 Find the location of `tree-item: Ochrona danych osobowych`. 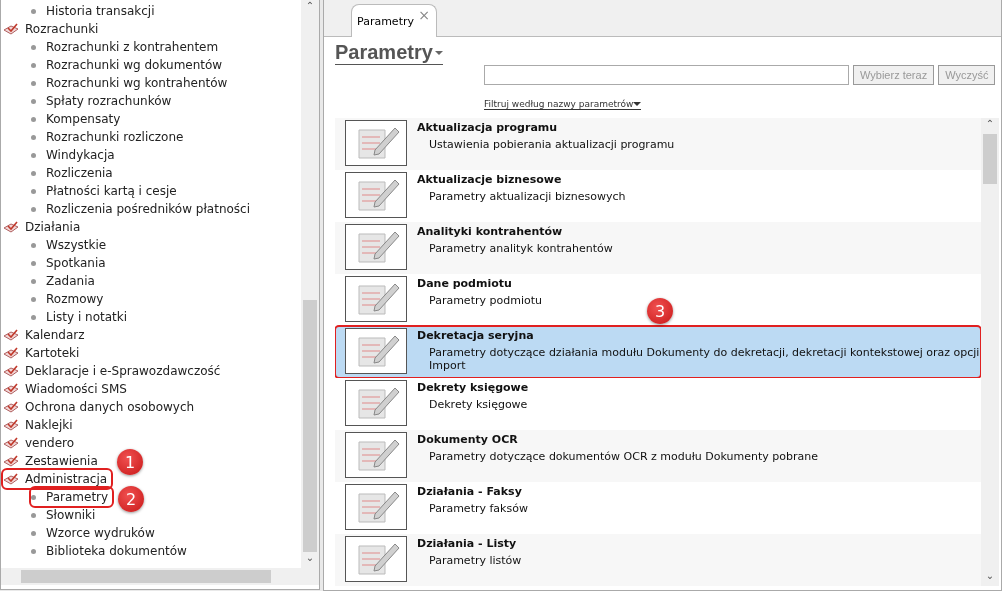

tree-item: Ochrona danych osobowych is located at coordinates (101, 407).